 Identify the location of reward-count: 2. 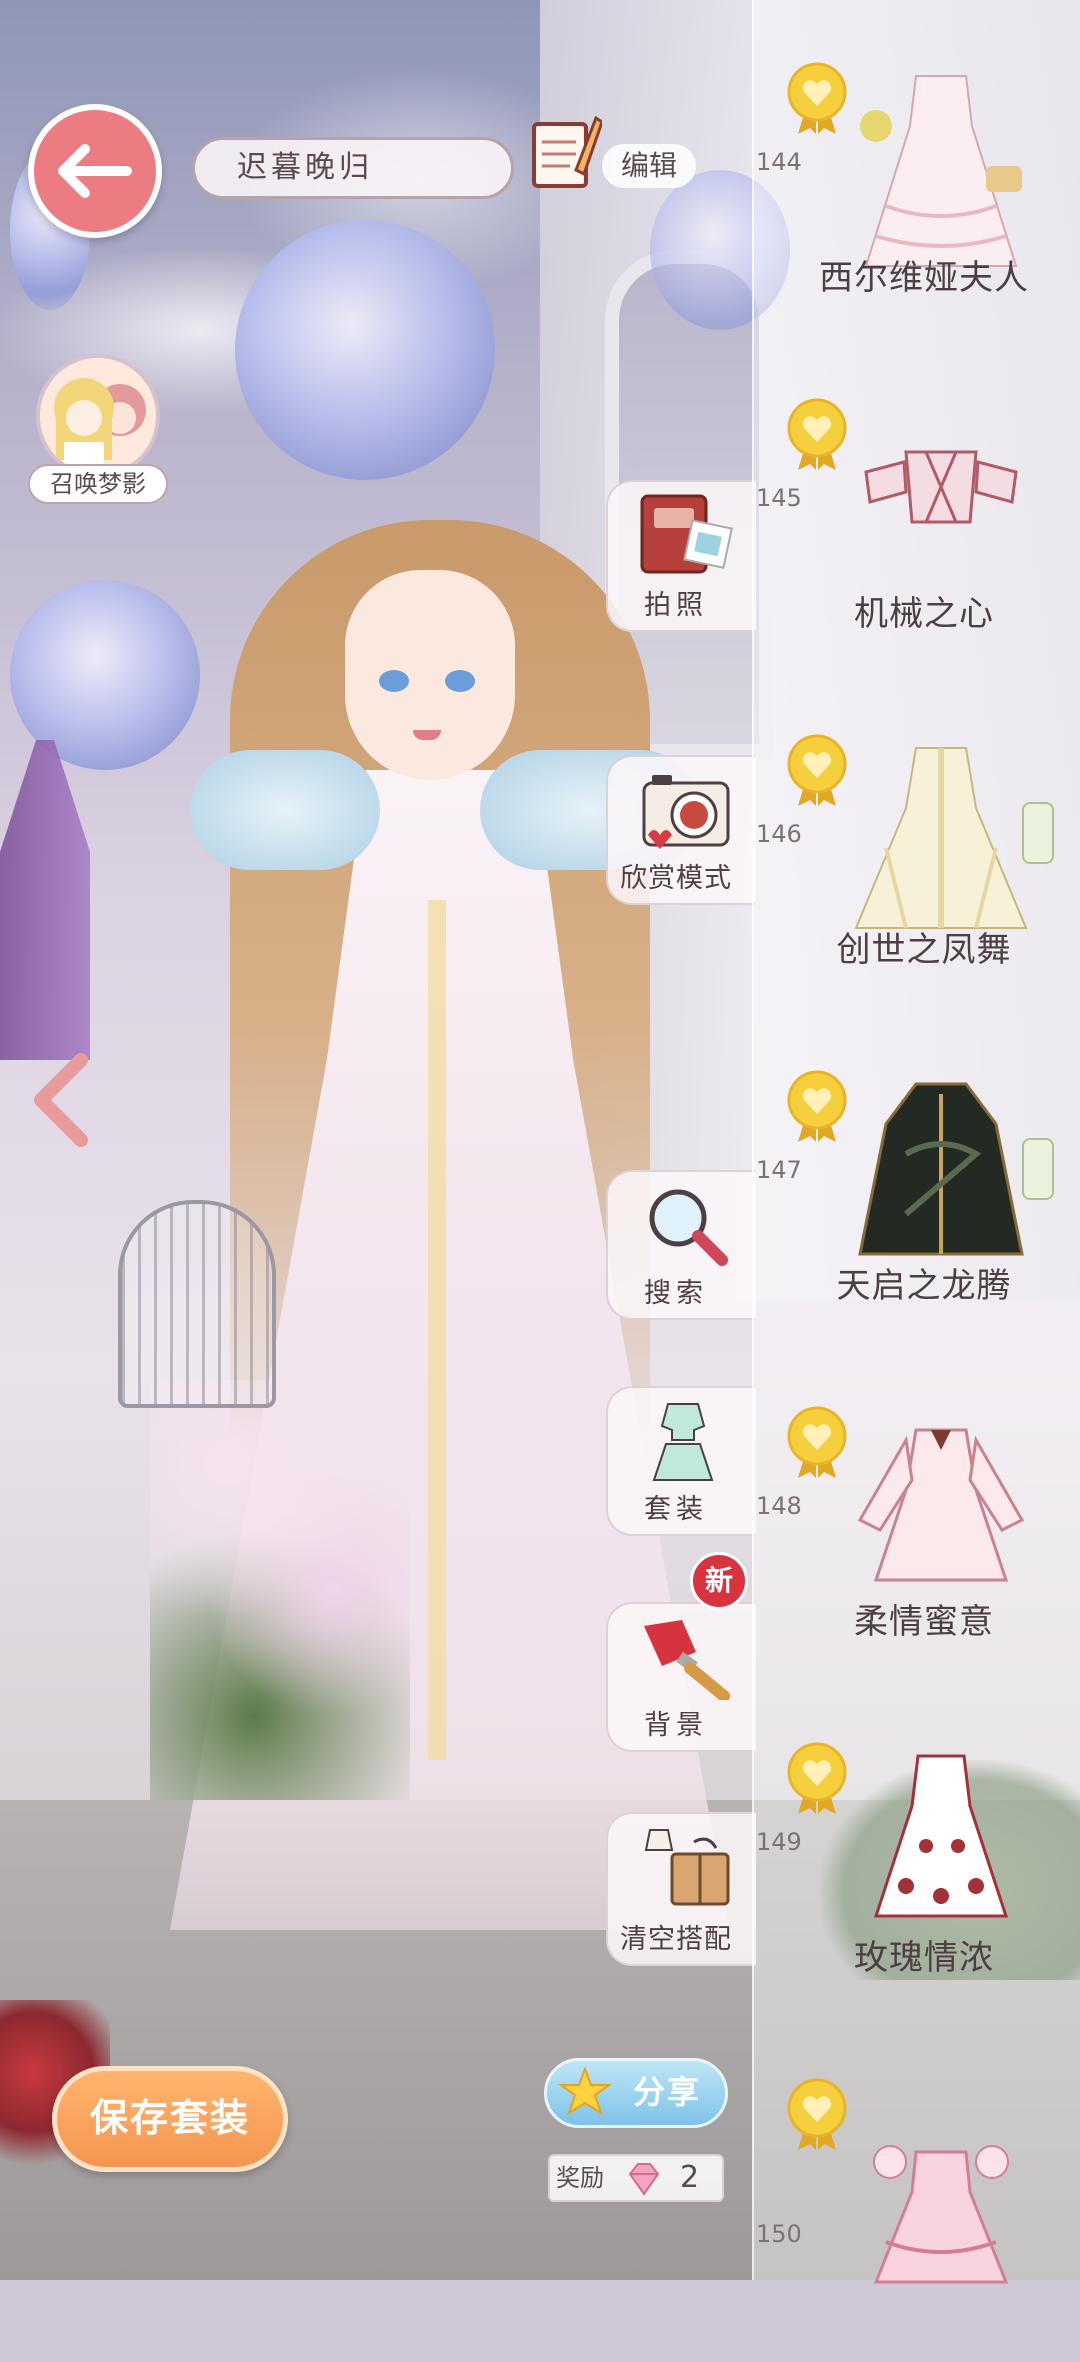
(690, 2177).